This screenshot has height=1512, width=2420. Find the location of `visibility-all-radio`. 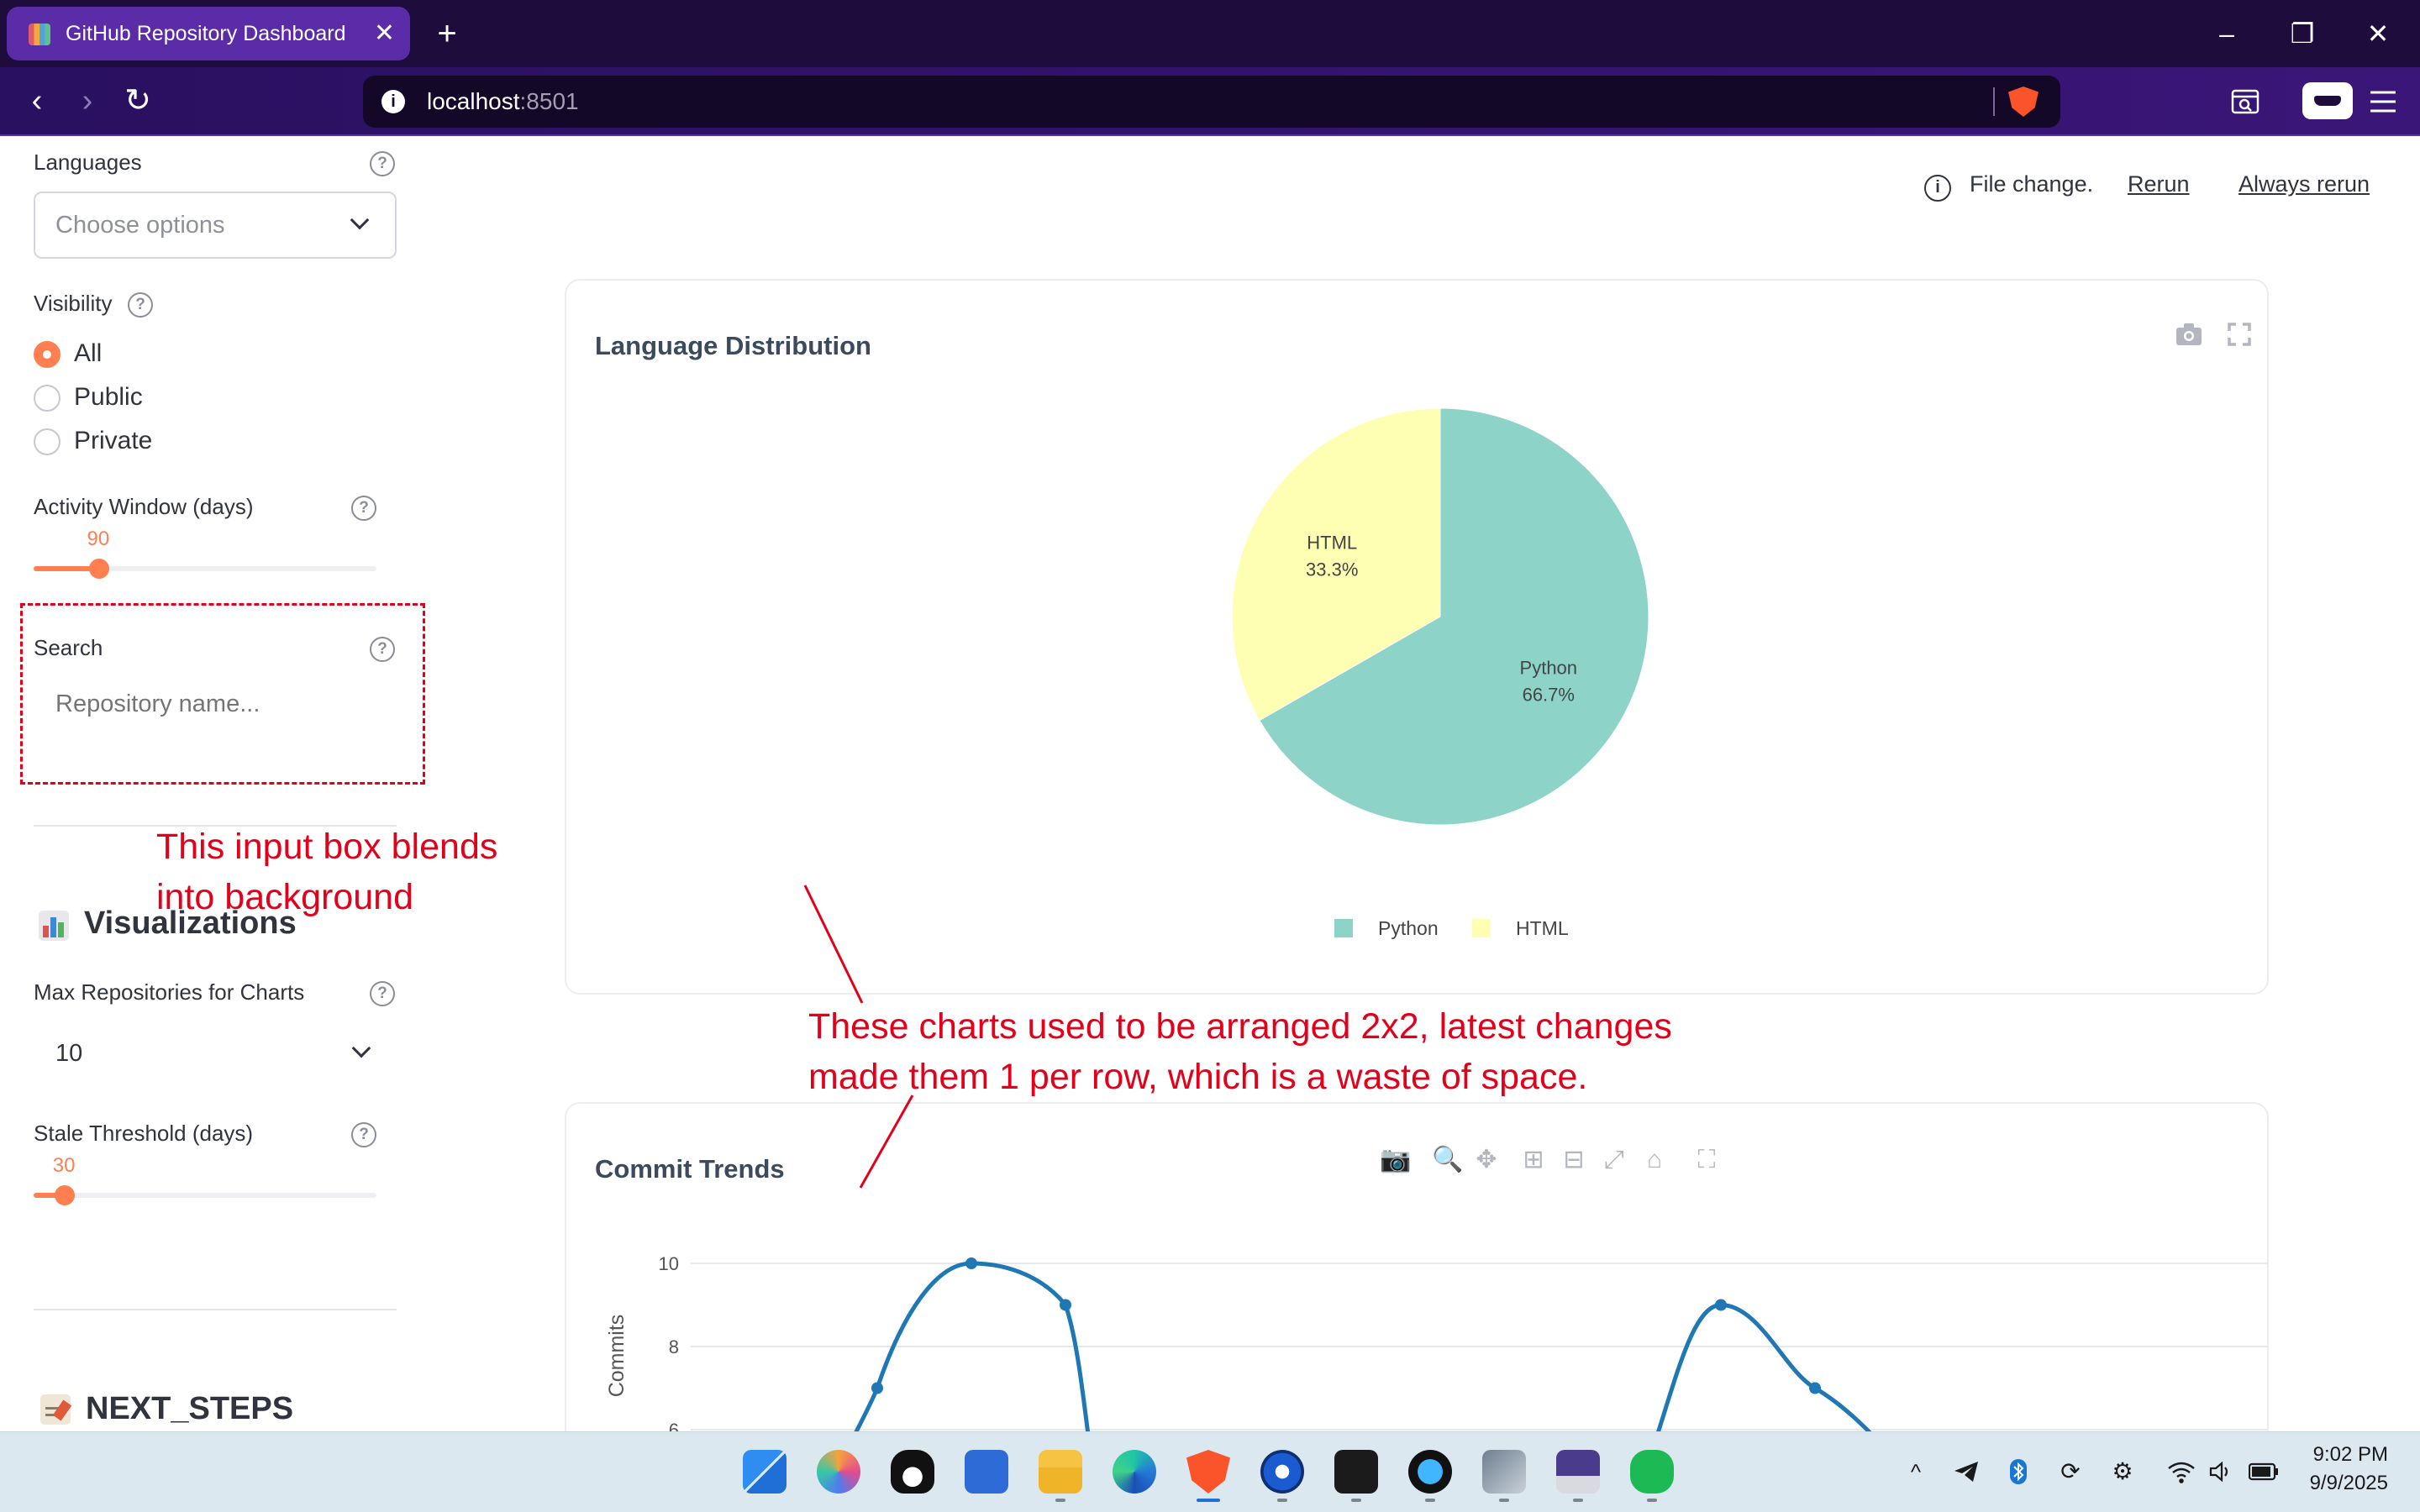

visibility-all-radio is located at coordinates (47, 354).